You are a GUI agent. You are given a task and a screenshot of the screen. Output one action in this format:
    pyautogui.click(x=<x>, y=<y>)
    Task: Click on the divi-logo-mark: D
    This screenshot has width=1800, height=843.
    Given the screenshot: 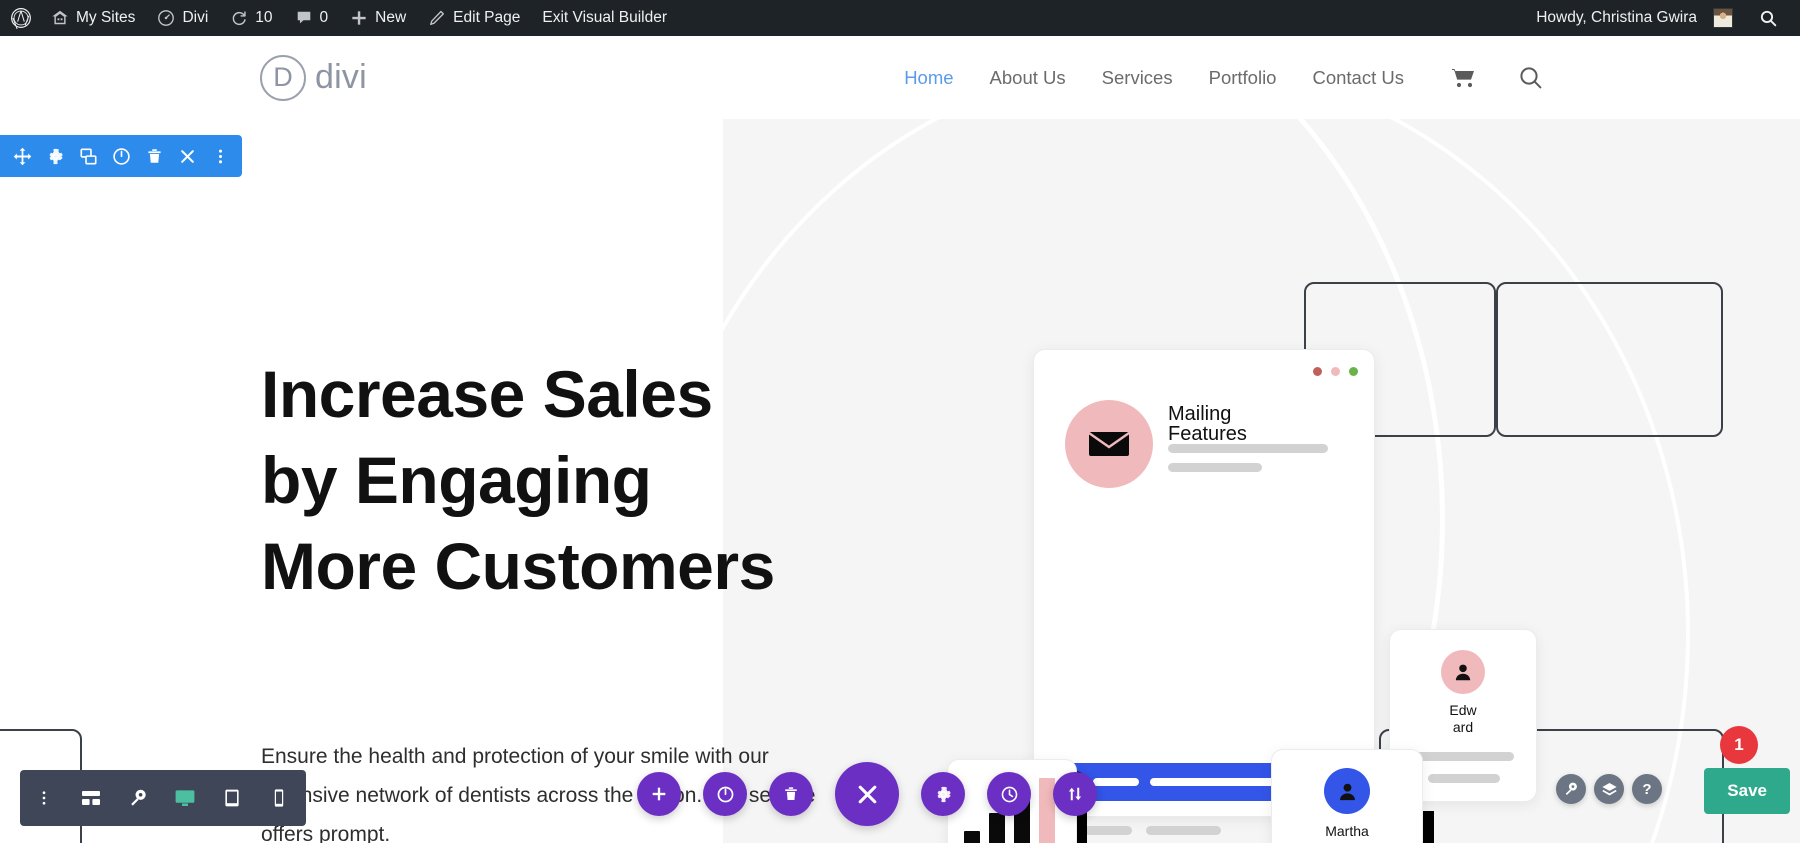 What is the action you would take?
    pyautogui.click(x=283, y=77)
    